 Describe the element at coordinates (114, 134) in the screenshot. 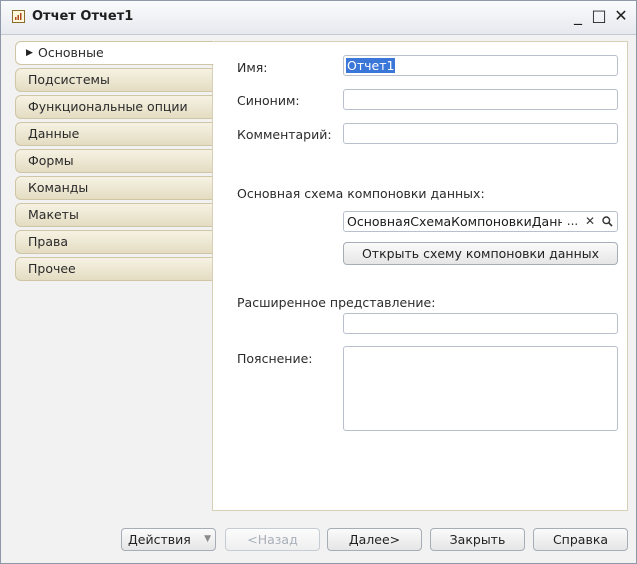

I see `tab-data: Данные` at that location.